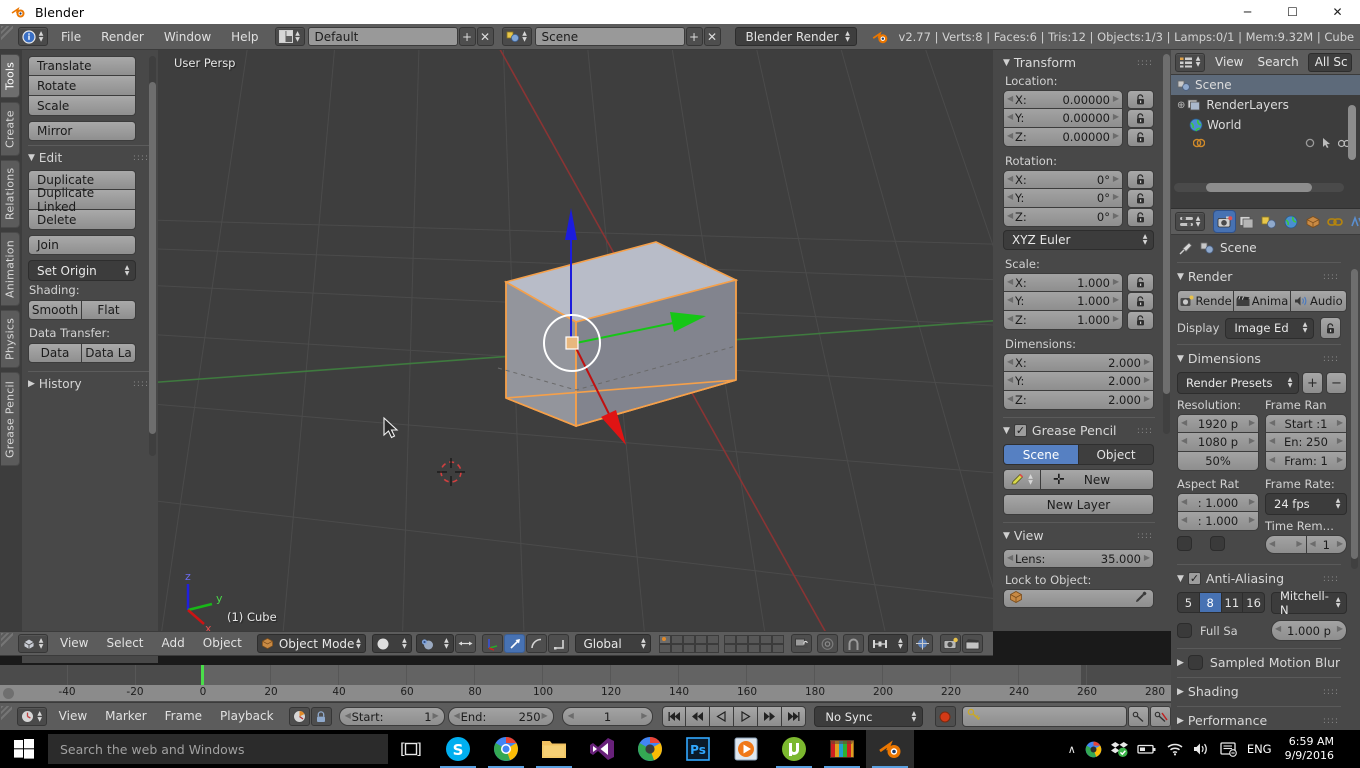 This screenshot has width=1360, height=768. What do you see at coordinates (1194, 578) in the screenshot?
I see `anti-aliasing-checkbox: ✓` at bounding box center [1194, 578].